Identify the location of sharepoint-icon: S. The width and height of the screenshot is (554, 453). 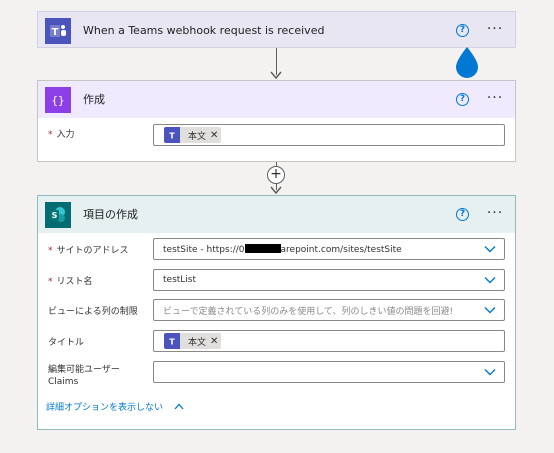
(58, 215).